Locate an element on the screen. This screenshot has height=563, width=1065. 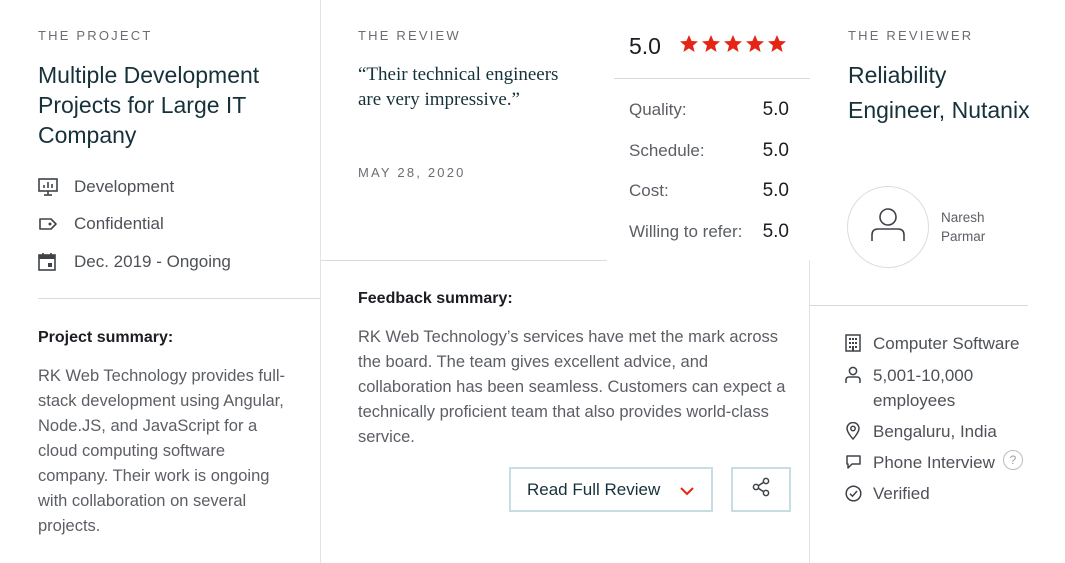
project-budget-label: Confidential is located at coordinates (119, 223).